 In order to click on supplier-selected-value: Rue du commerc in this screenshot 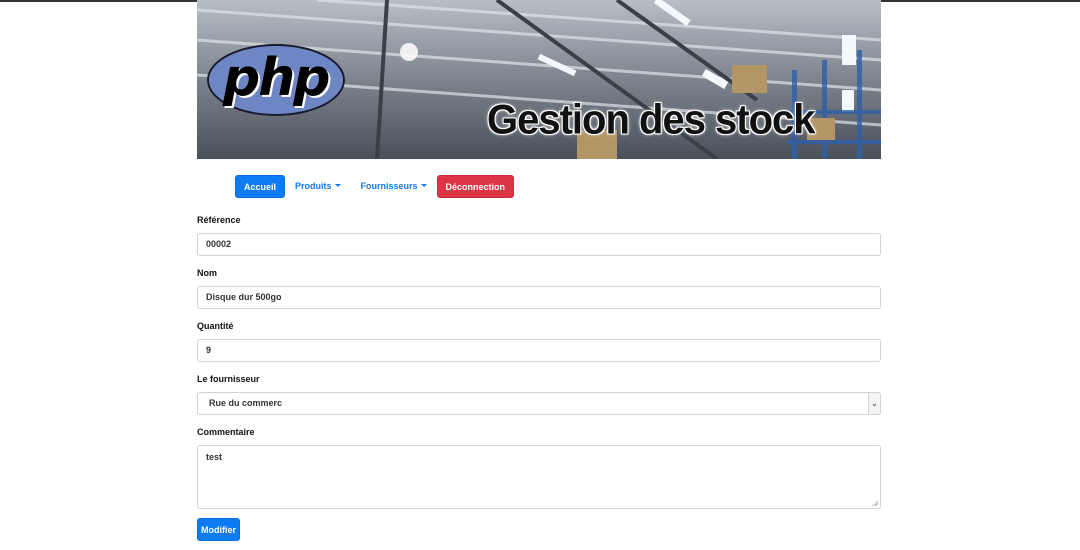, I will do `click(246, 403)`.